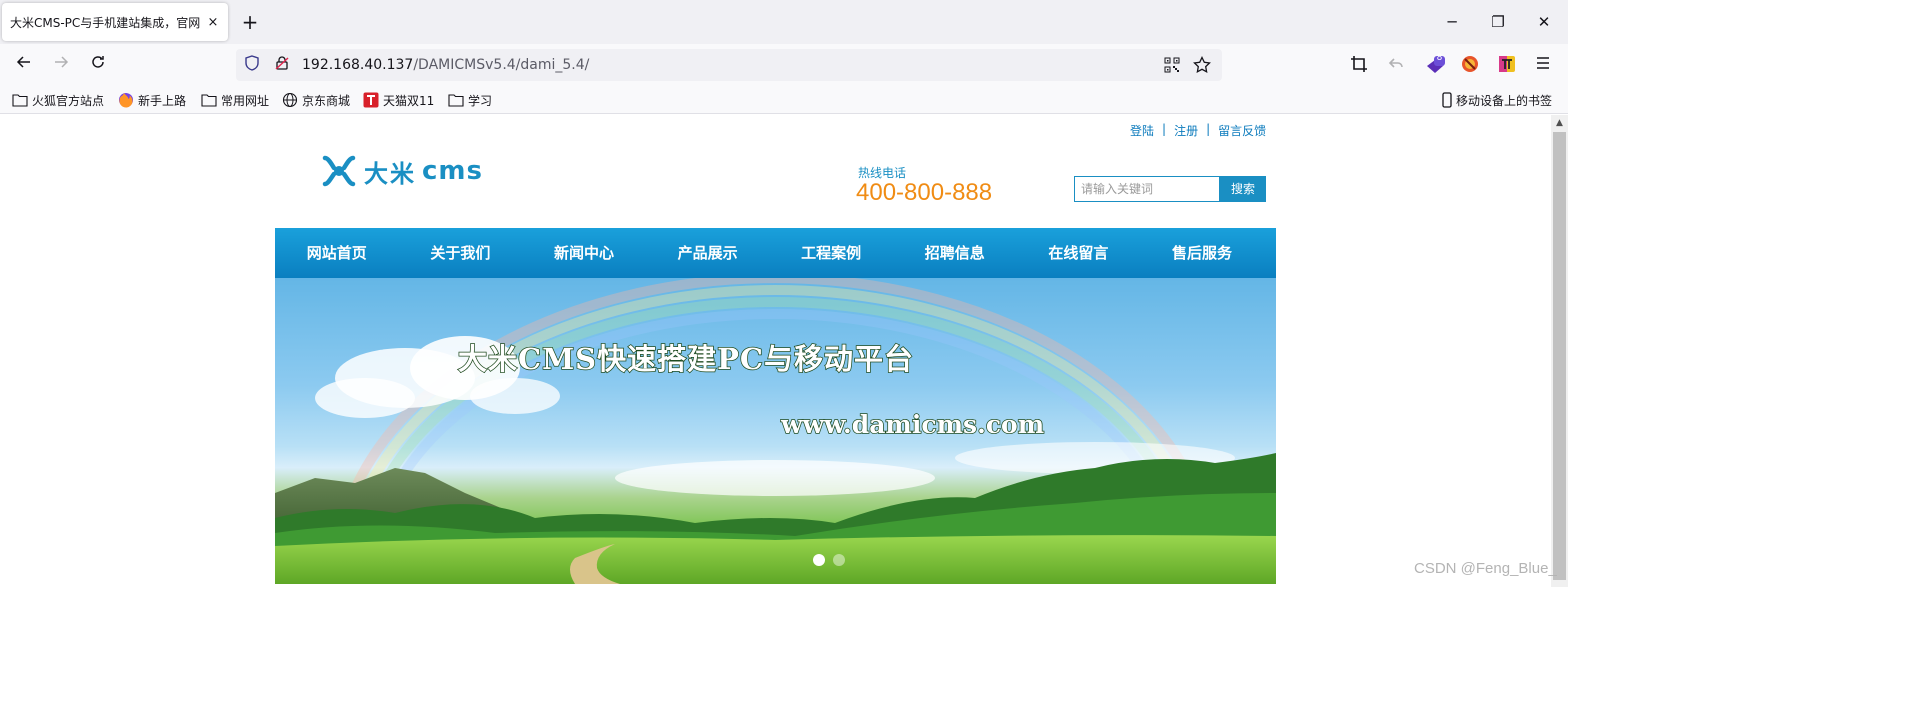 This screenshot has width=1920, height=720. Describe the element at coordinates (290, 100) in the screenshot. I see `globe-icon` at that location.